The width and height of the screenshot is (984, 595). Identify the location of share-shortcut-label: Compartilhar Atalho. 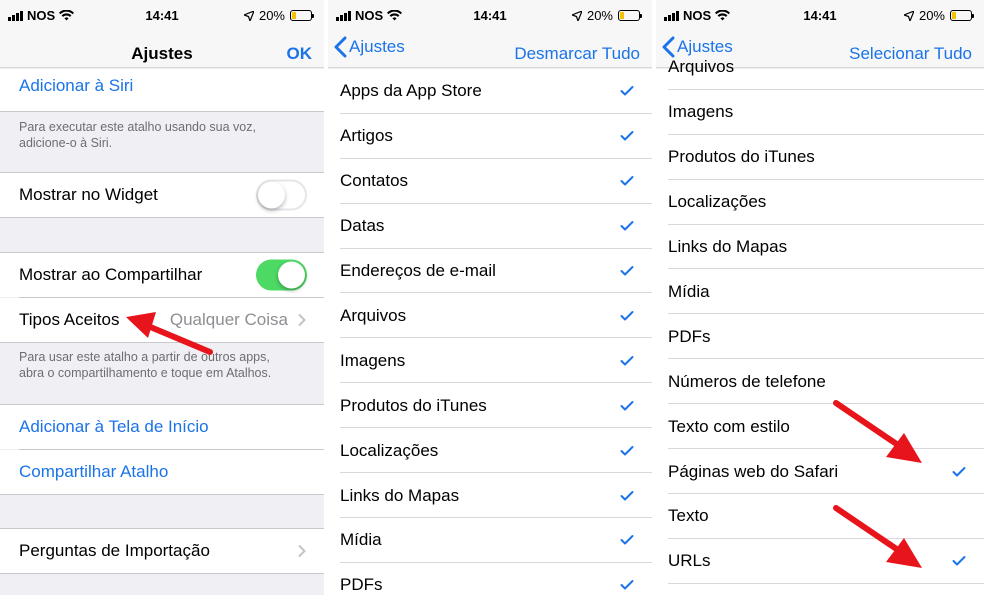
(94, 471).